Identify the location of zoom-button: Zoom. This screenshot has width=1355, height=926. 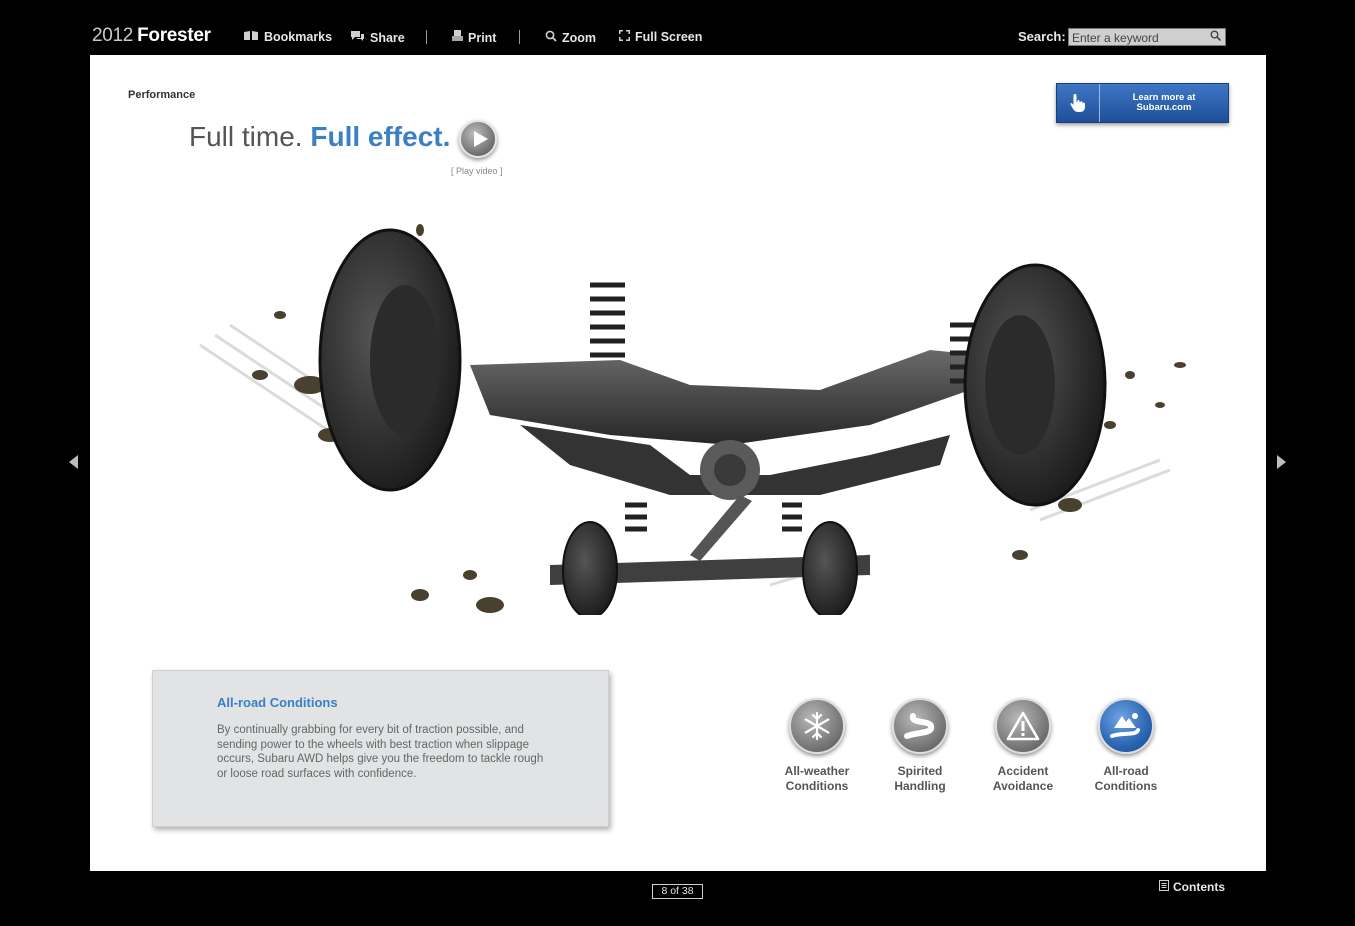
(570, 37).